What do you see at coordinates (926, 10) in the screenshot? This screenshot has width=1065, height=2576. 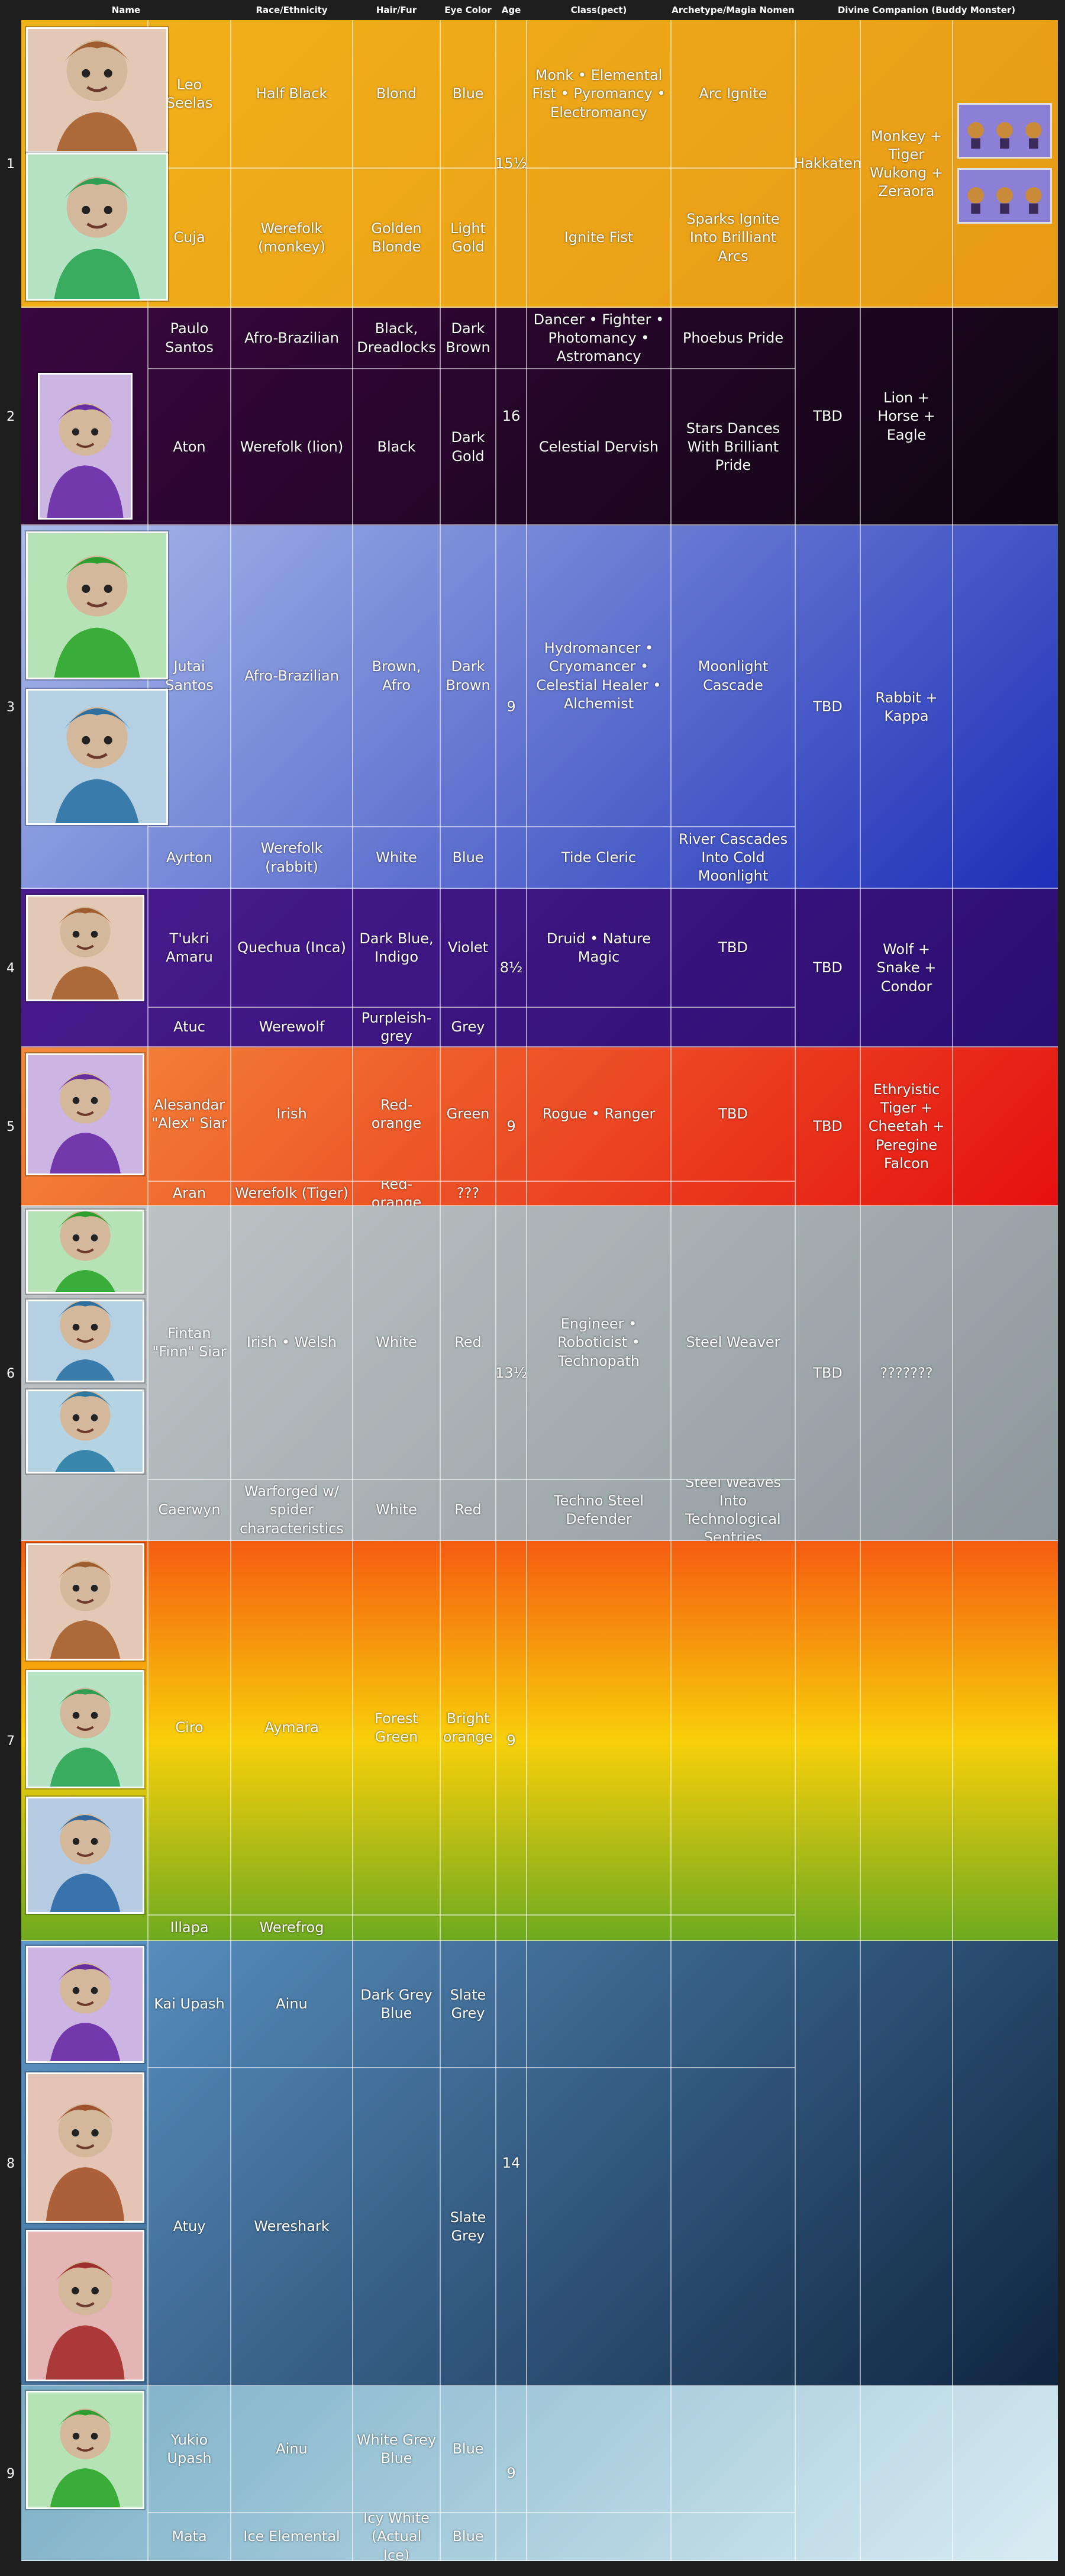 I see `header-divine: Divine Companion (Buddy Monster)` at bounding box center [926, 10].